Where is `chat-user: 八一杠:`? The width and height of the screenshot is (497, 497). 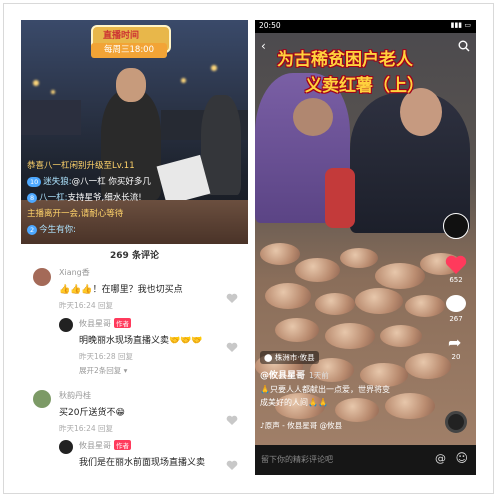 chat-user: 八一杠: is located at coordinates (53, 198).